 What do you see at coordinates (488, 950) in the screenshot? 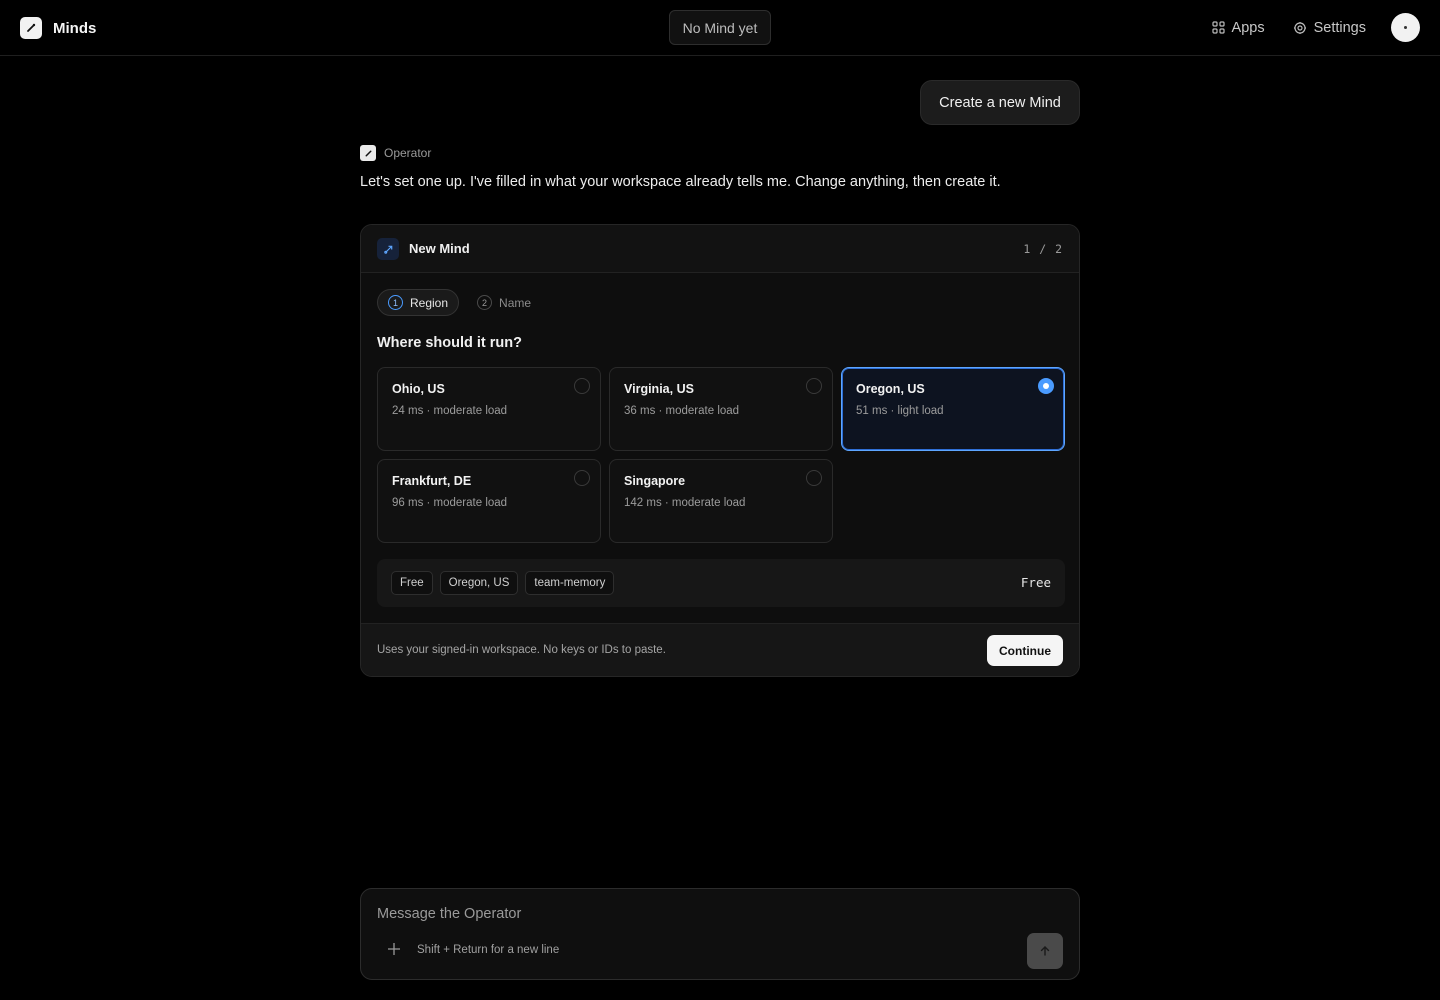
I see `composer-hint: Shift + Return for a new line` at bounding box center [488, 950].